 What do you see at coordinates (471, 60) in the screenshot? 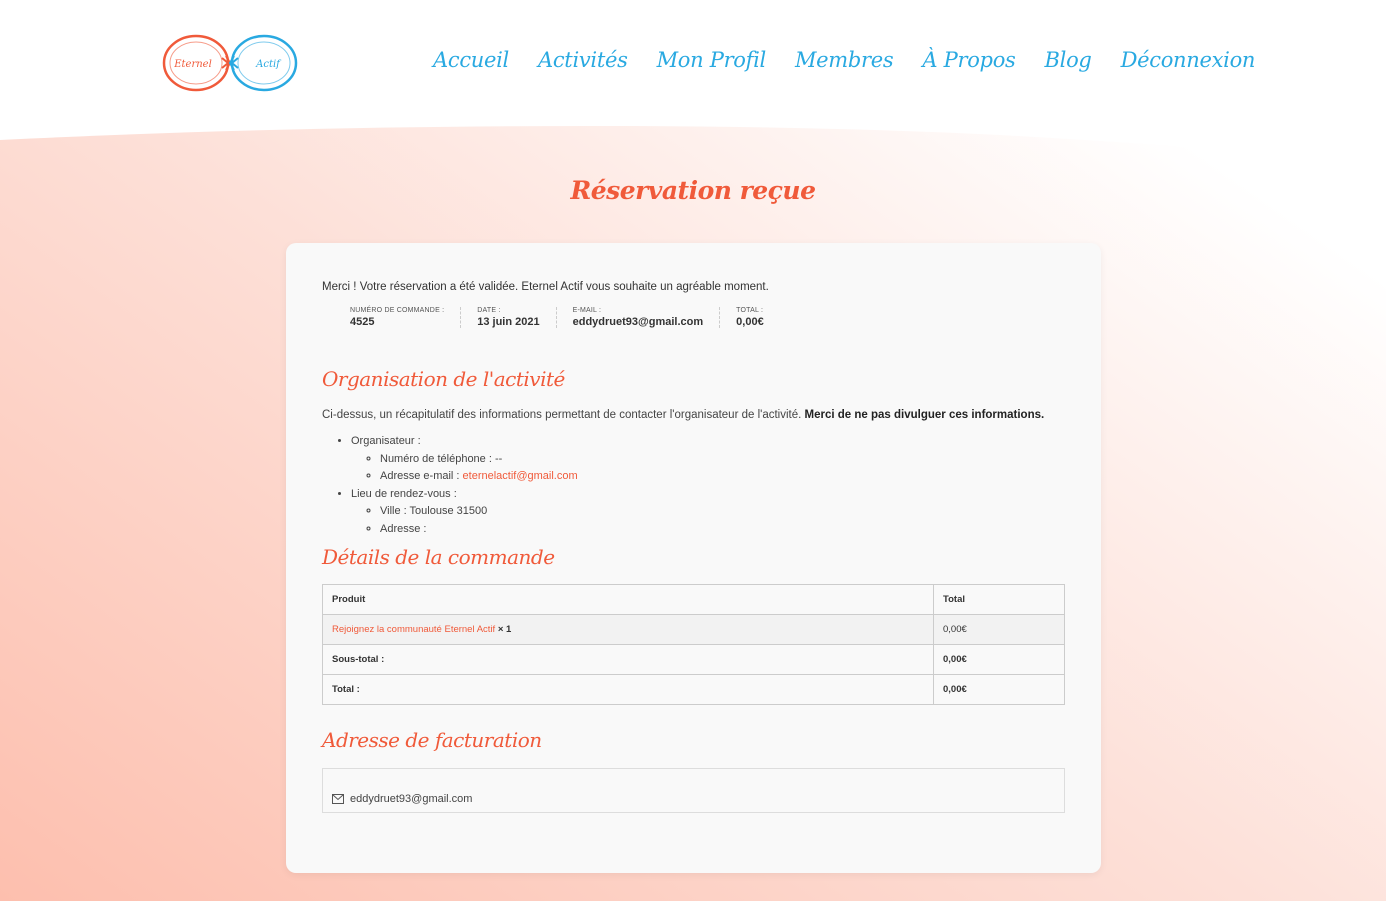
I see `nav-accueil: Accueil` at bounding box center [471, 60].